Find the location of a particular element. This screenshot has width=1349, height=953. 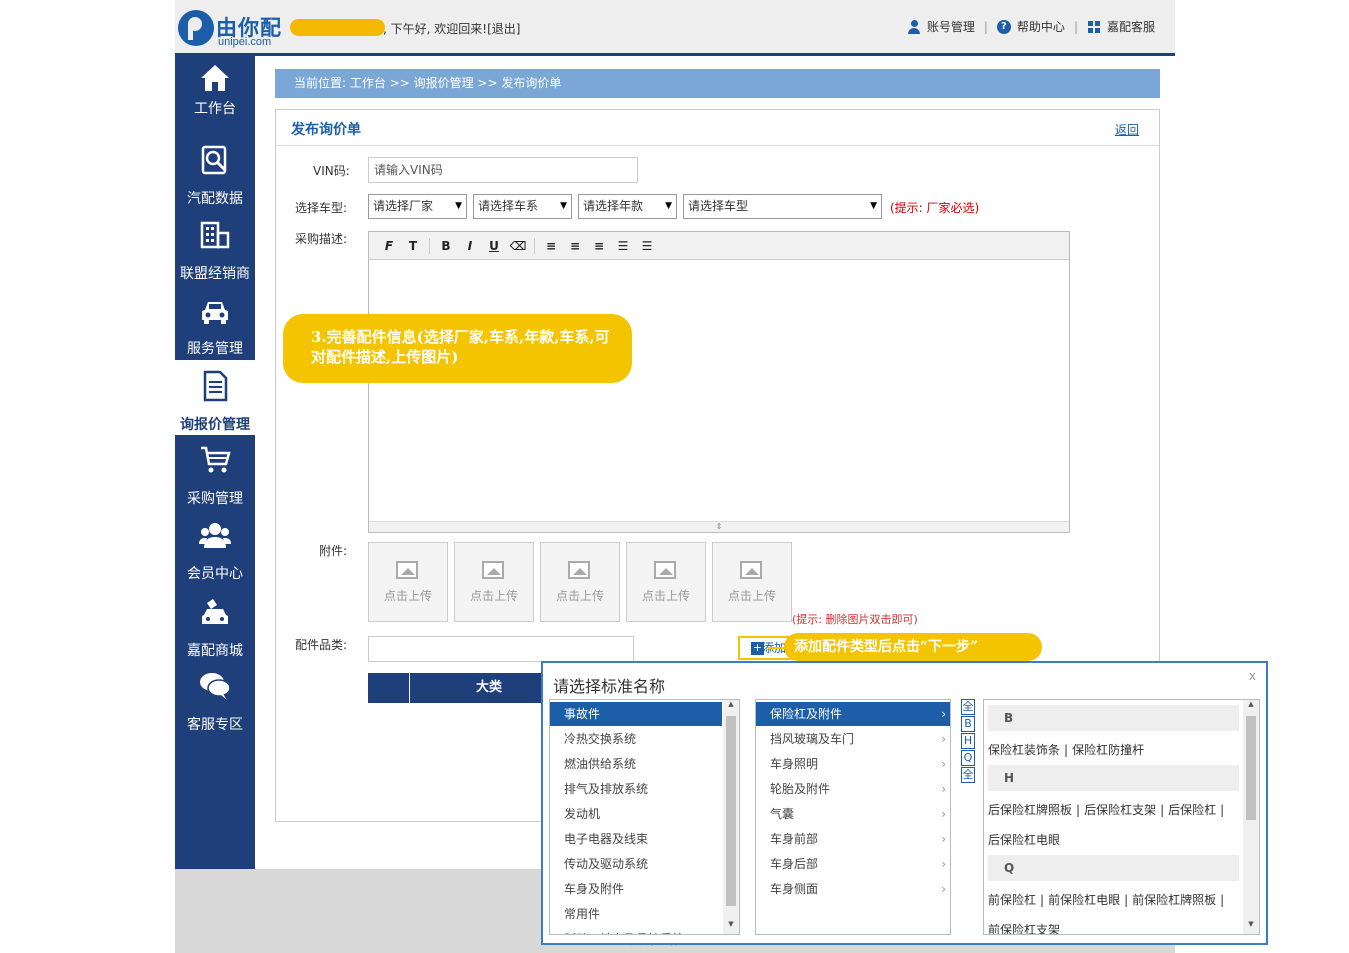

sidebar-item-service: 服务管理 is located at coordinates (215, 327).